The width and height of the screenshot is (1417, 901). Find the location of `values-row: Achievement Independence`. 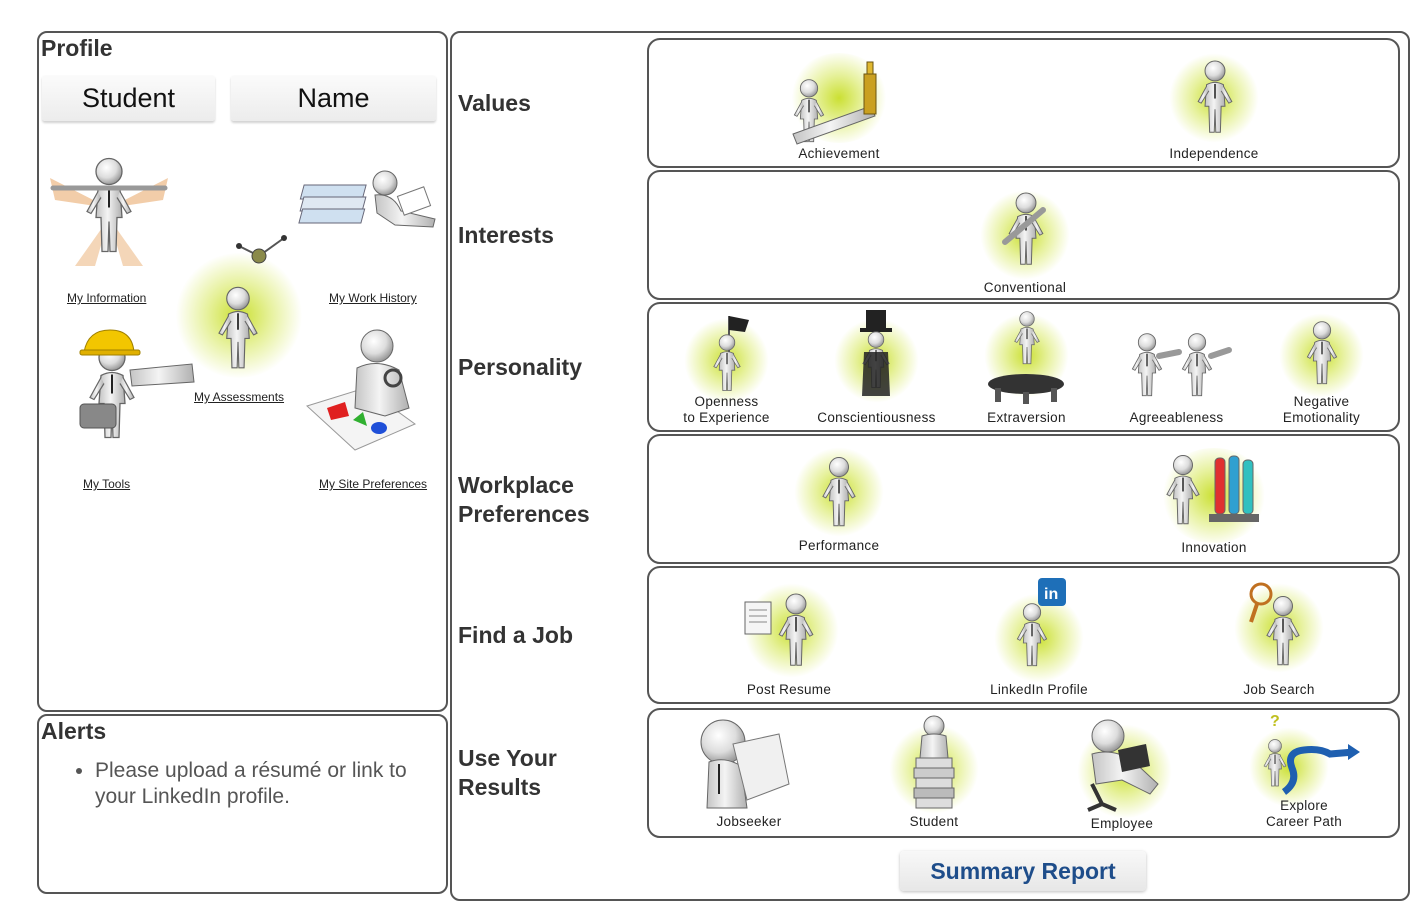

values-row: Achievement Independence is located at coordinates (1023, 103).